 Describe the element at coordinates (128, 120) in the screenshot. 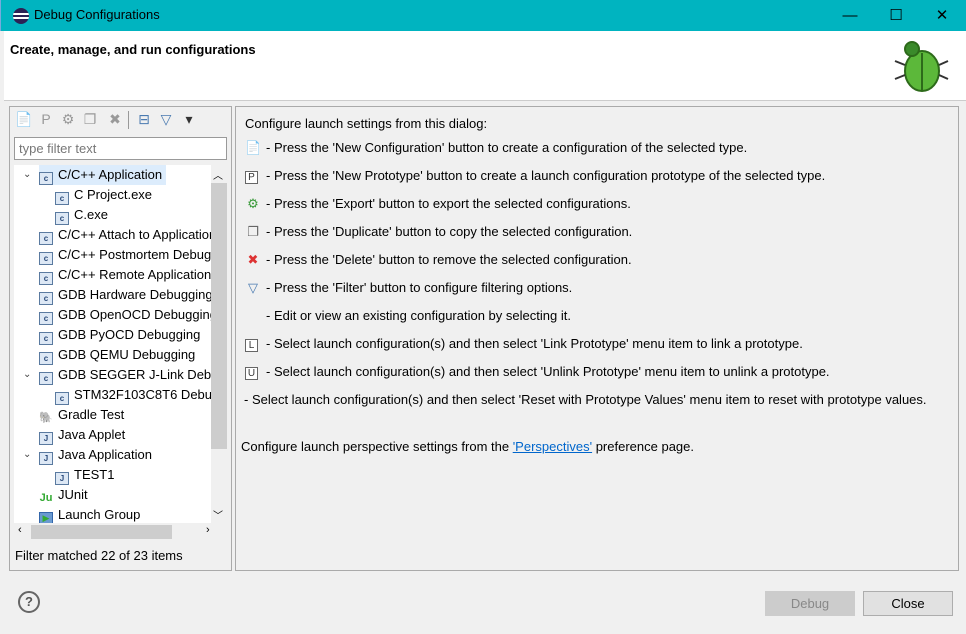

I see `toolbar-separator` at that location.